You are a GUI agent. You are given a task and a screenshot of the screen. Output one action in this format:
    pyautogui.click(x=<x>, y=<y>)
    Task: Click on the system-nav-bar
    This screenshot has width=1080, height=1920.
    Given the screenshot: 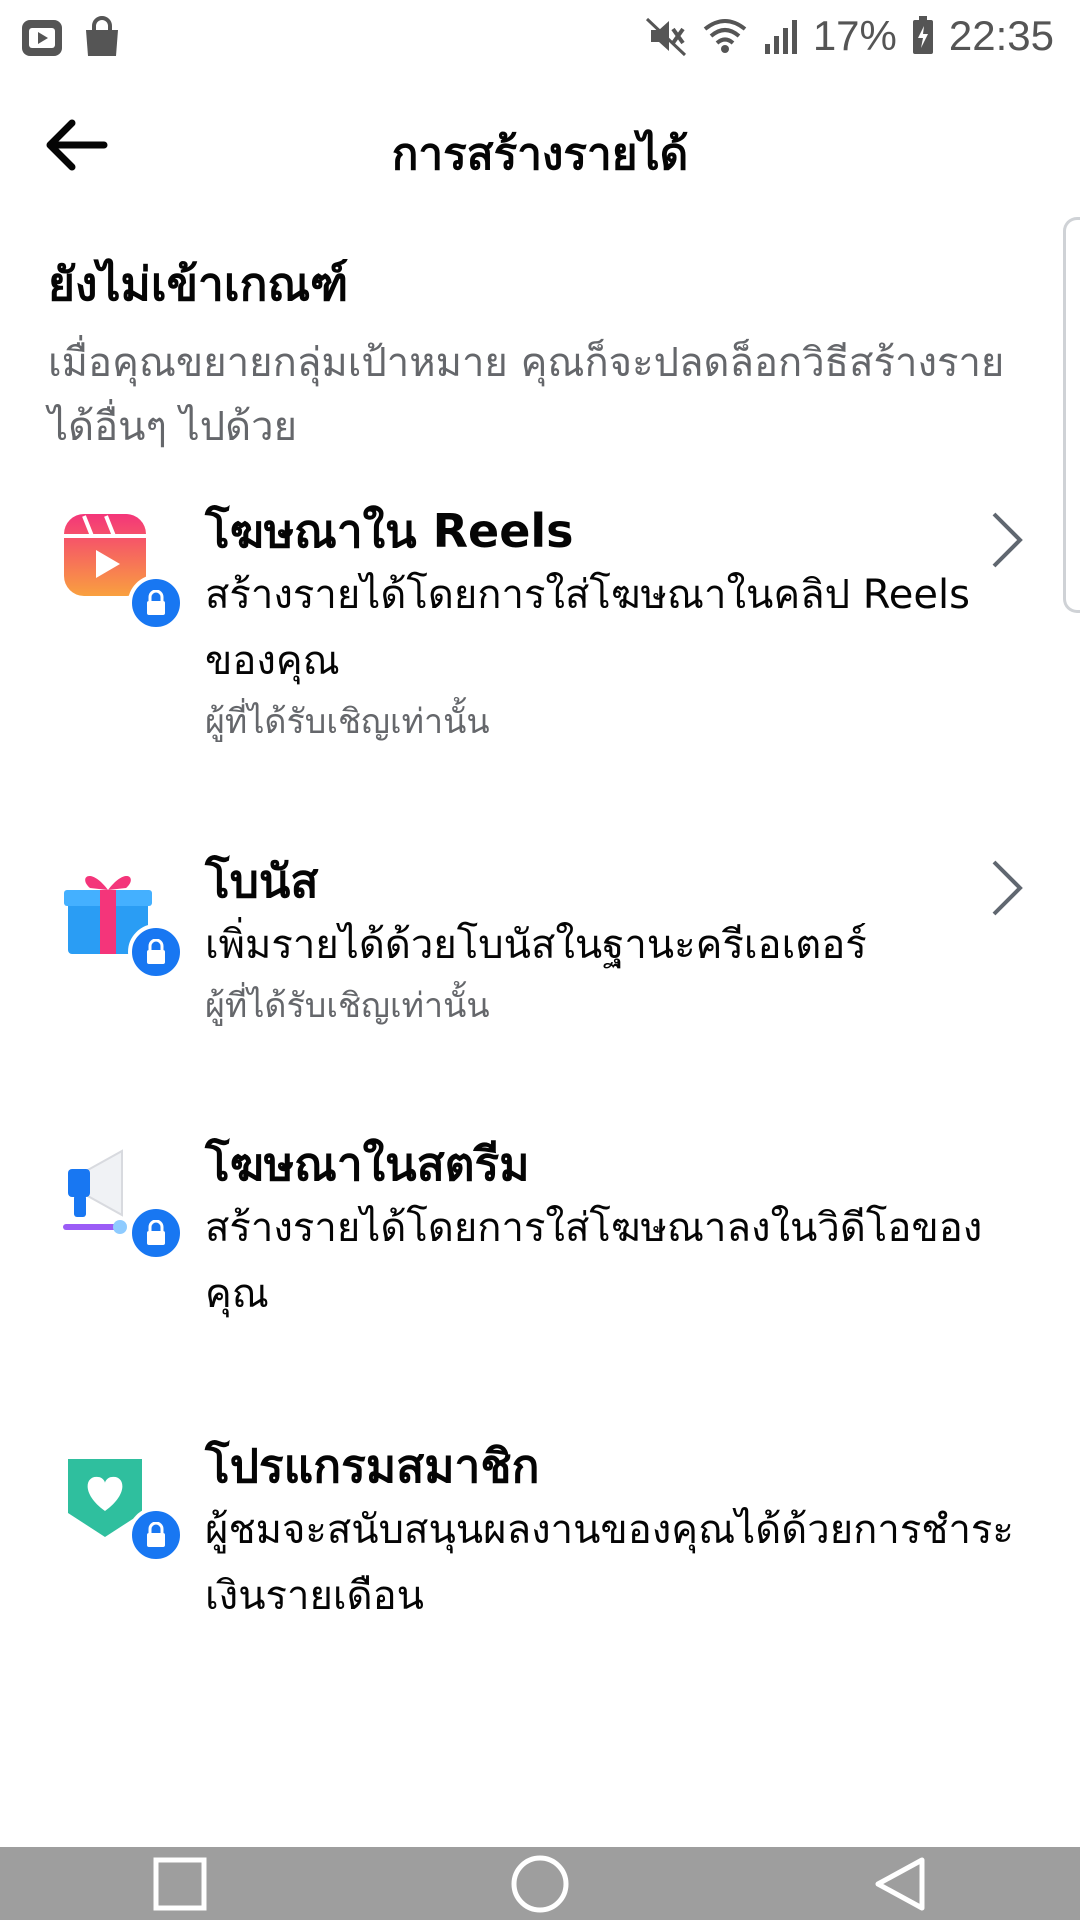 What is the action you would take?
    pyautogui.click(x=540, y=1883)
    